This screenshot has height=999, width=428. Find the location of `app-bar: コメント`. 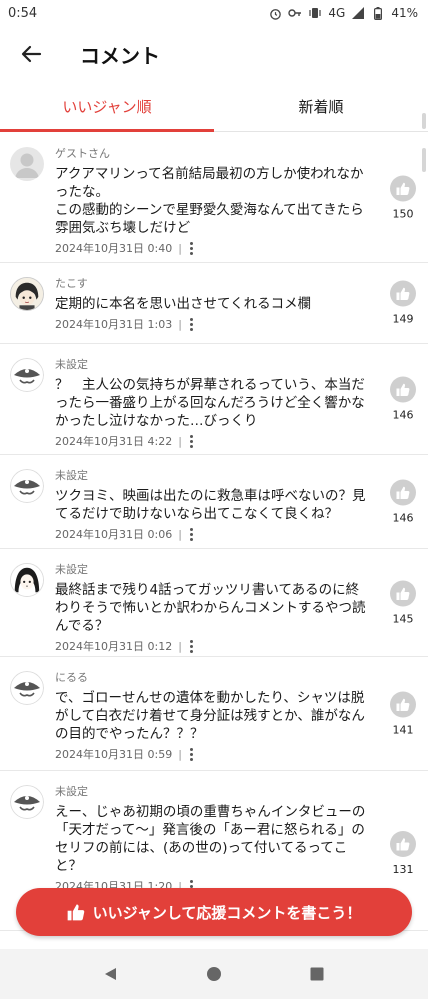

app-bar: コメント is located at coordinates (214, 54).